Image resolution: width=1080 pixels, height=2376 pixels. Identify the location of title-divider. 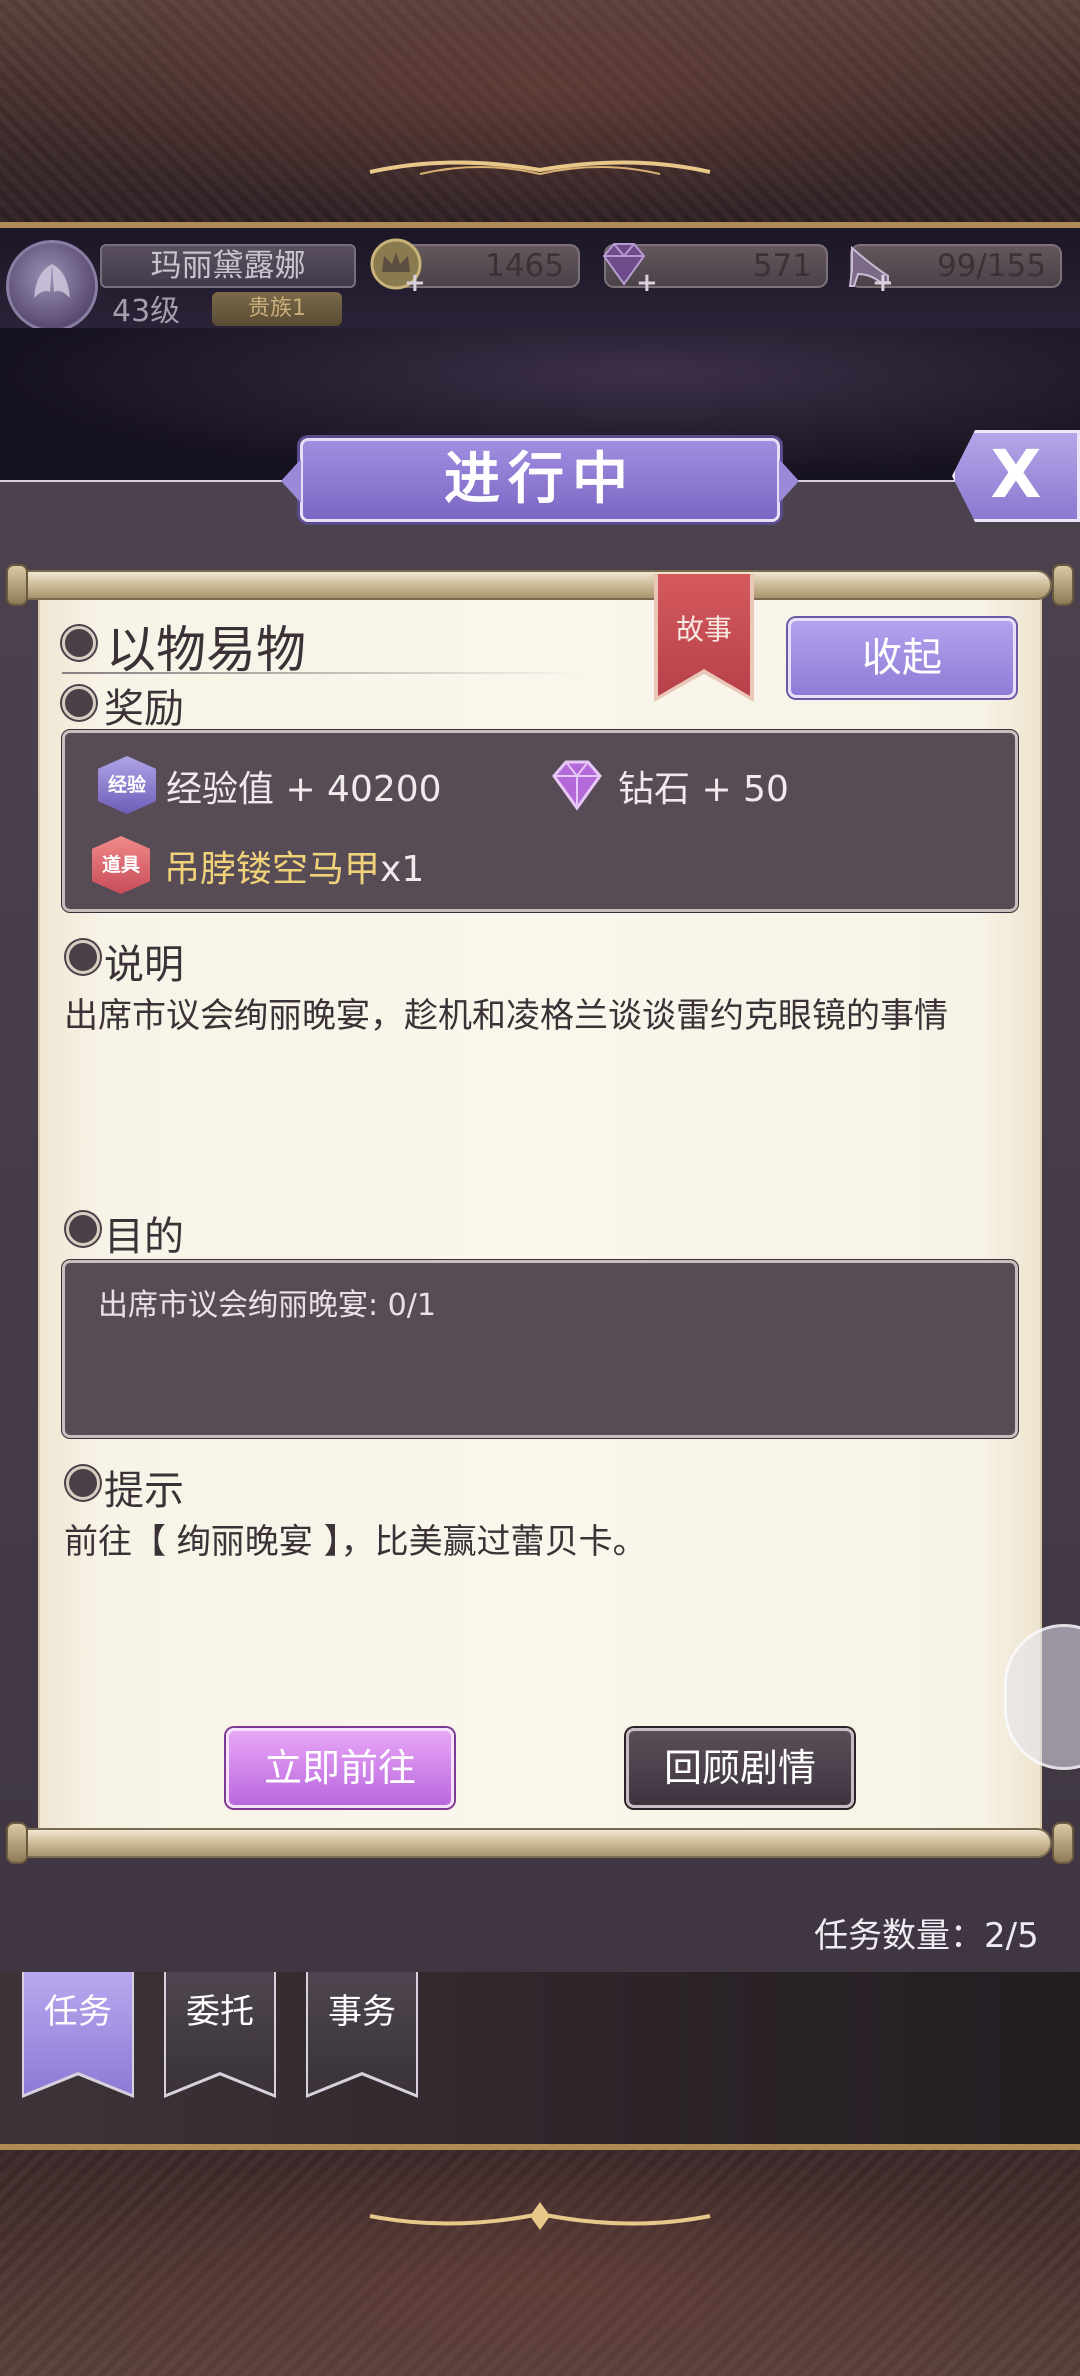
(322, 673).